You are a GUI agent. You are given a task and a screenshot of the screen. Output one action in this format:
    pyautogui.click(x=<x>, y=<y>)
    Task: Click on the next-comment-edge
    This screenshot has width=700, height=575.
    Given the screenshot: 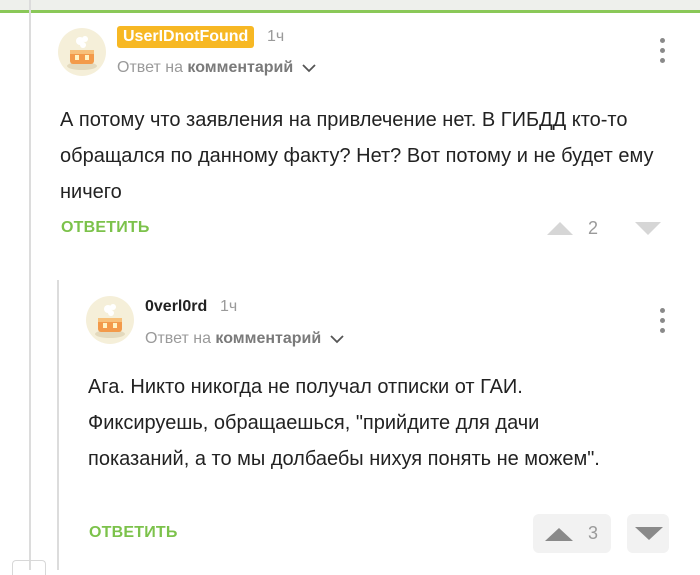 What is the action you would take?
    pyautogui.click(x=29, y=567)
    